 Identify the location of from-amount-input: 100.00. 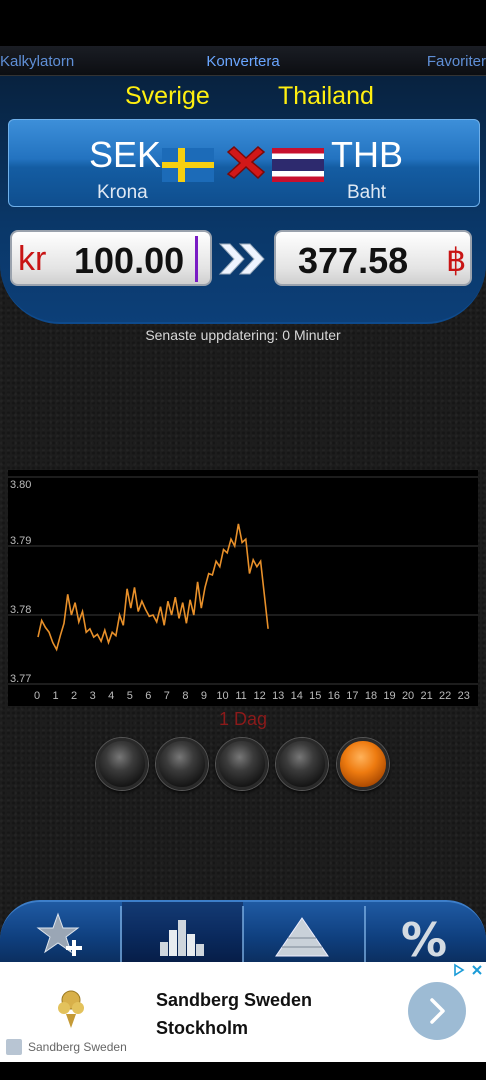
(129, 261).